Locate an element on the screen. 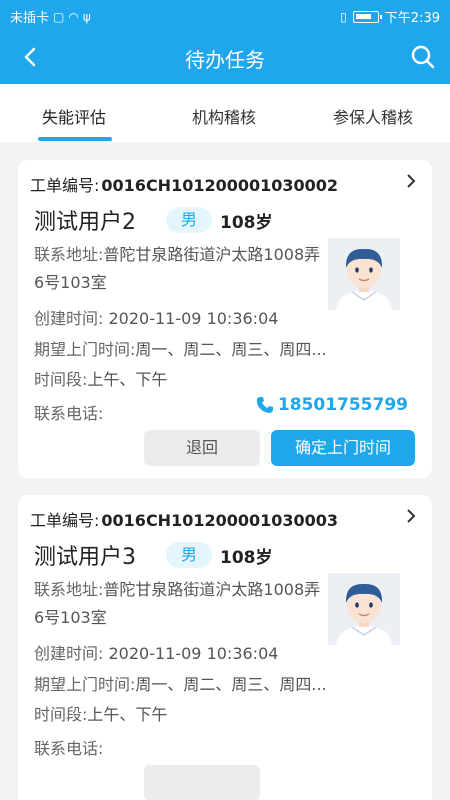 The width and height of the screenshot is (450, 800). return-button: 退回 is located at coordinates (202, 448).